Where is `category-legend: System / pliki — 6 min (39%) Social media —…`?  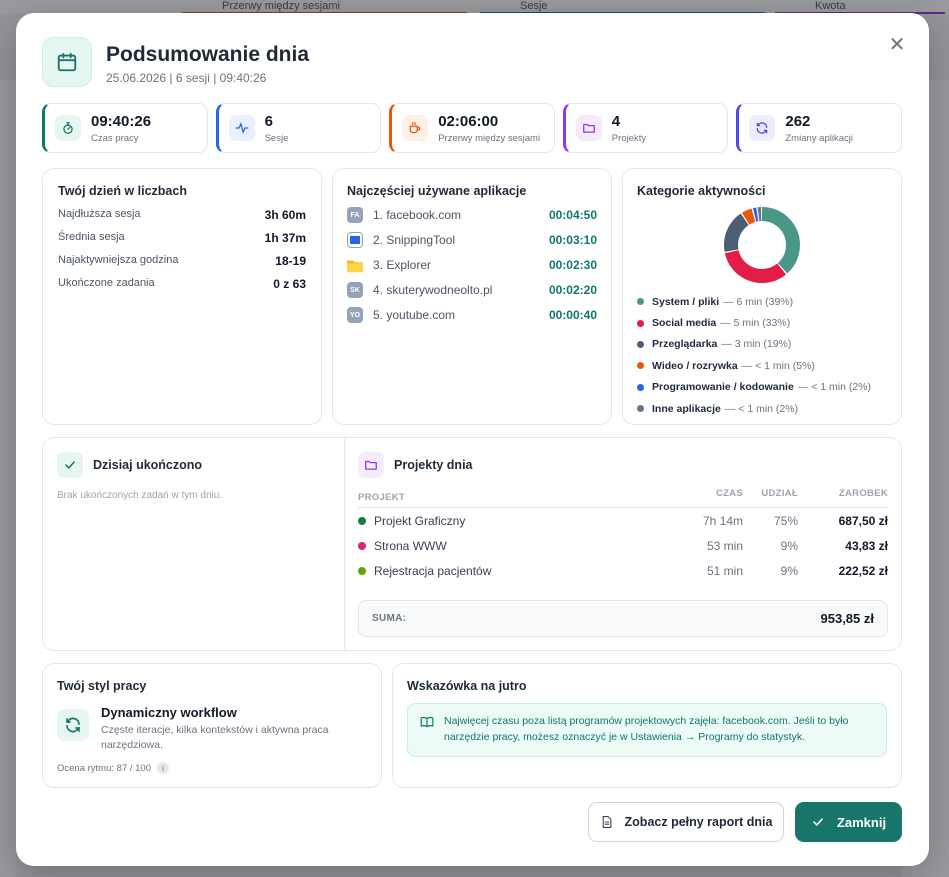 category-legend: System / pliki — 6 min (39%) Social media —… is located at coordinates (754, 355).